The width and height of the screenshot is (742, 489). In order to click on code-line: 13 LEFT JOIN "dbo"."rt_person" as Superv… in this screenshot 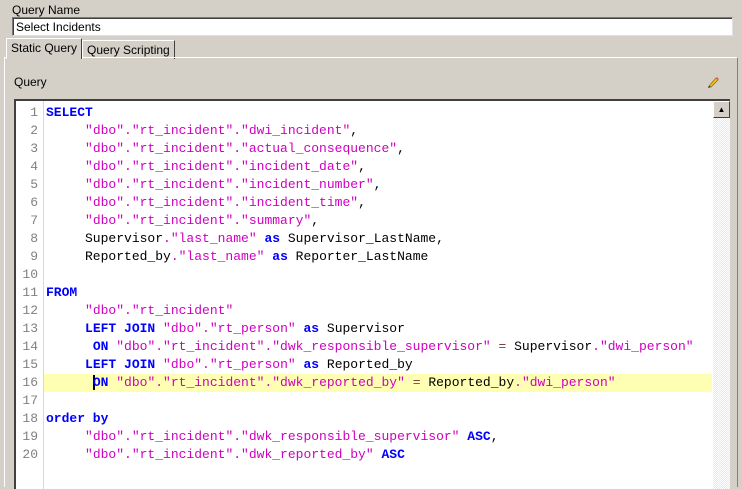, I will do `click(367, 329)`.